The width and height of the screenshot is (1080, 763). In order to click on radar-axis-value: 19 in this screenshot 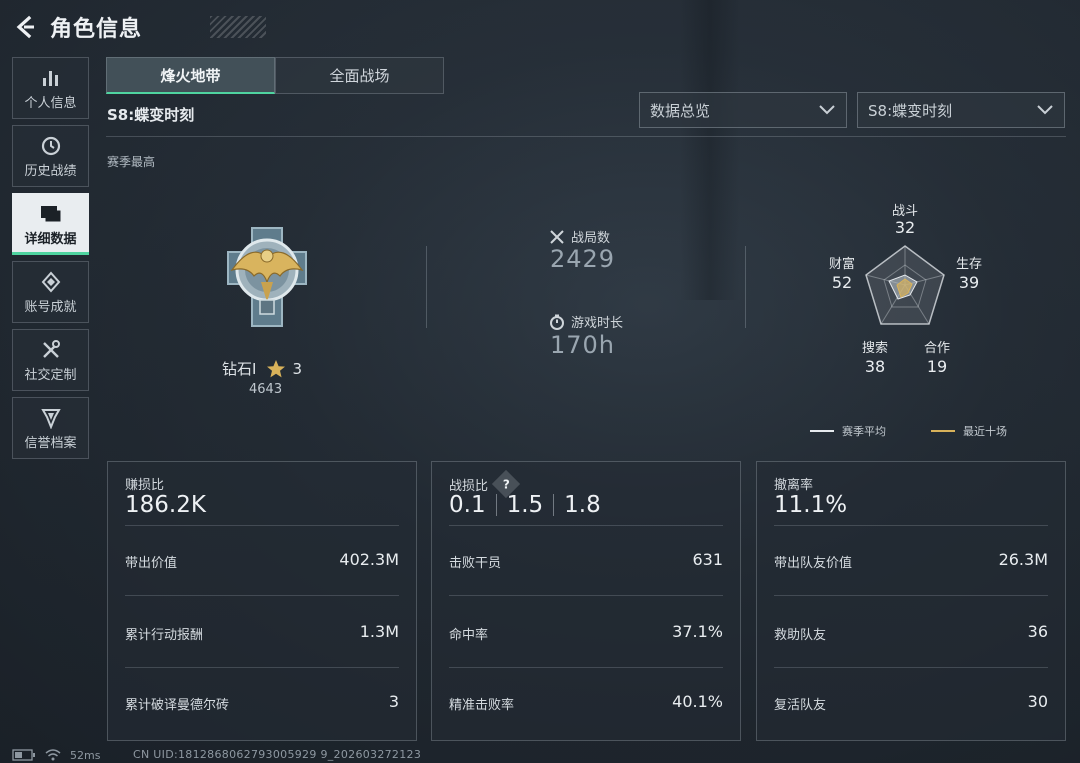, I will do `click(937, 366)`.